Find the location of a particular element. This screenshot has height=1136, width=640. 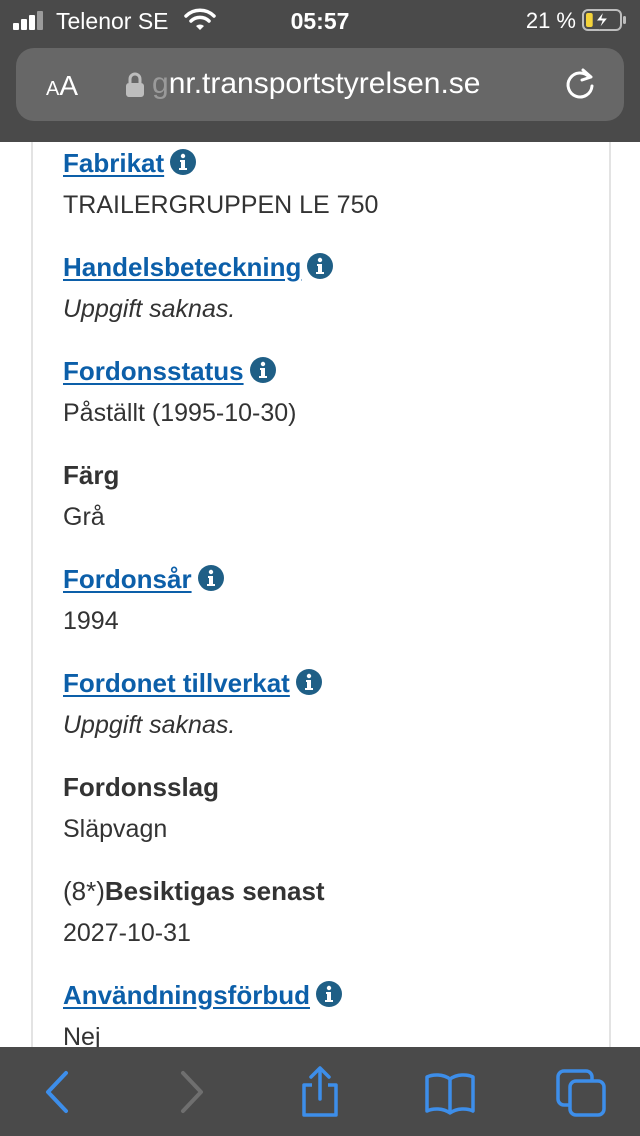

field-handelsbeteckning: Handelsbeteckning Uppgift saknas. is located at coordinates (328, 288).